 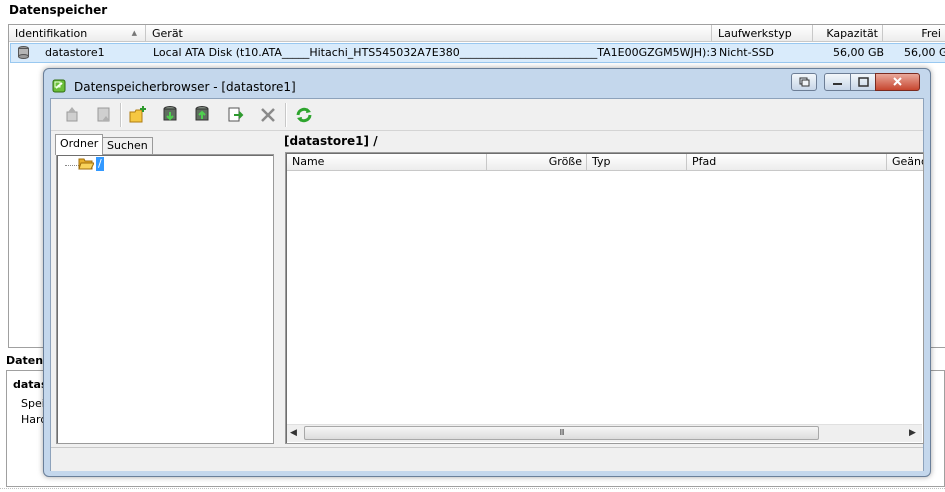 What do you see at coordinates (487, 459) in the screenshot?
I see `status-bar` at bounding box center [487, 459].